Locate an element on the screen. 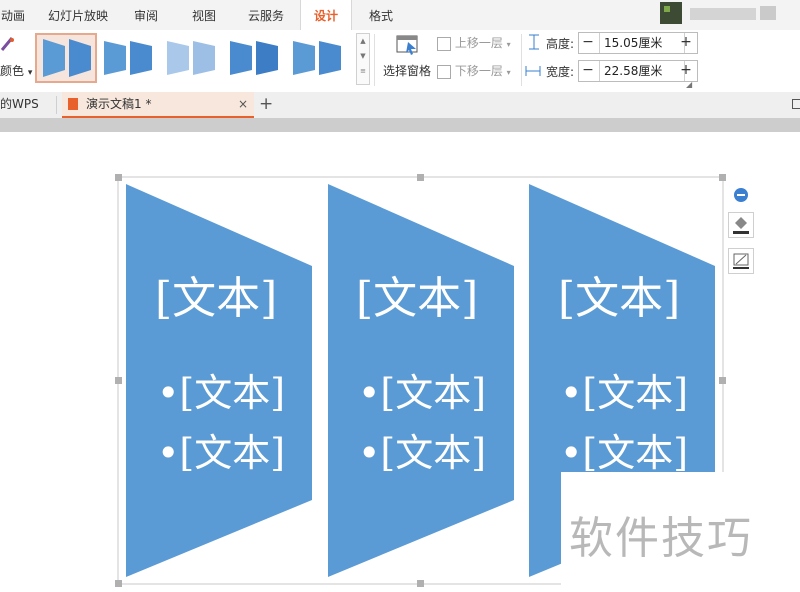 This screenshot has width=800, height=592. column-1-bullet-1: •[文本] is located at coordinates (221, 389).